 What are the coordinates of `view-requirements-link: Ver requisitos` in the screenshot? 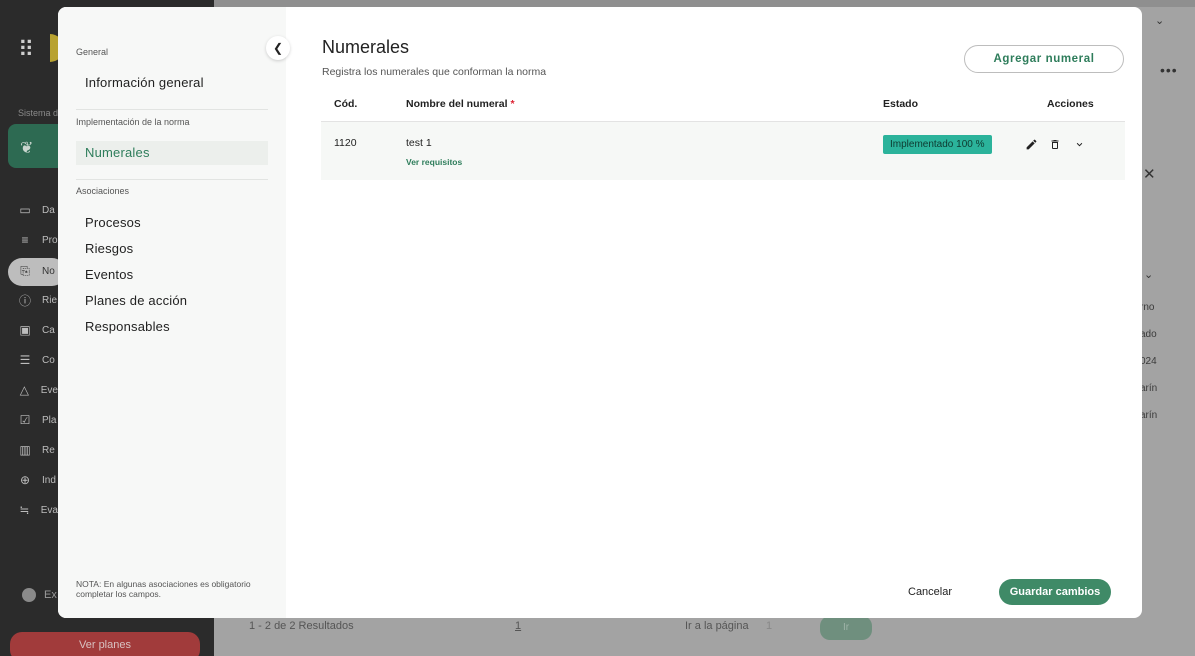 It's located at (434, 162).